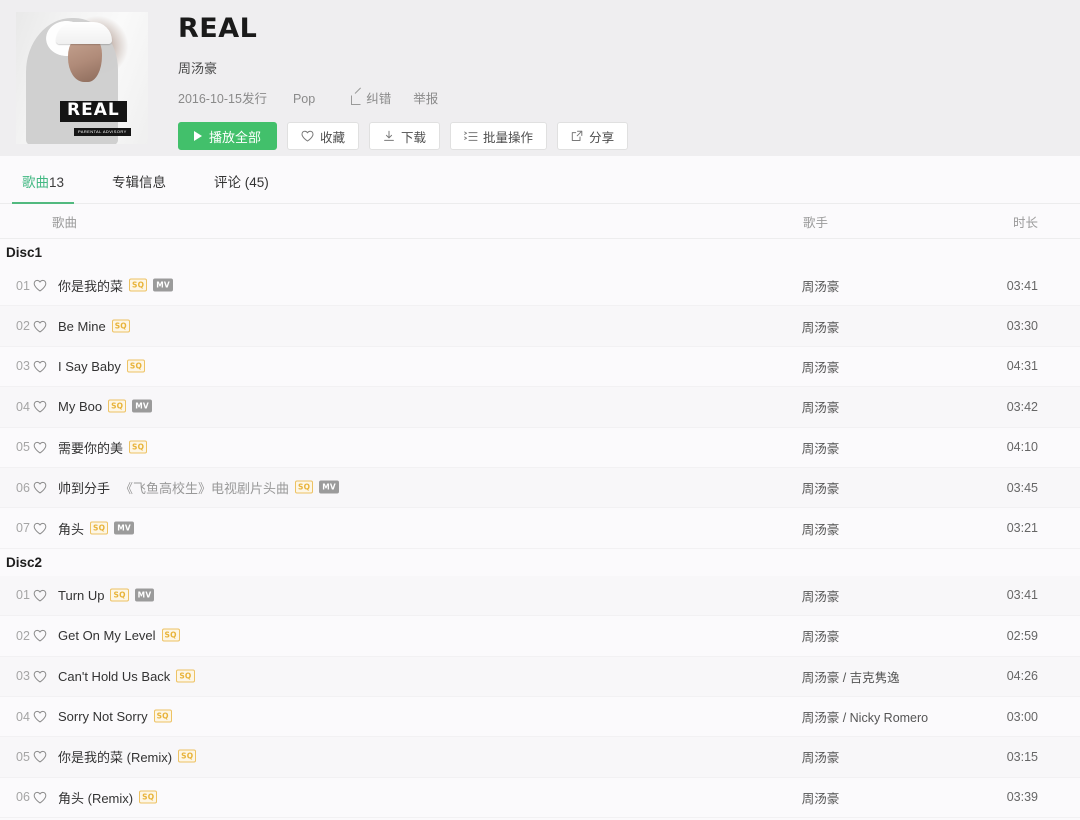 The height and width of the screenshot is (820, 1080). I want to click on table-row: 06 帅到分手 《飞鱼高校生》电视剧片头曲 SQ MV 周汤豪 03:45, so click(540, 488).